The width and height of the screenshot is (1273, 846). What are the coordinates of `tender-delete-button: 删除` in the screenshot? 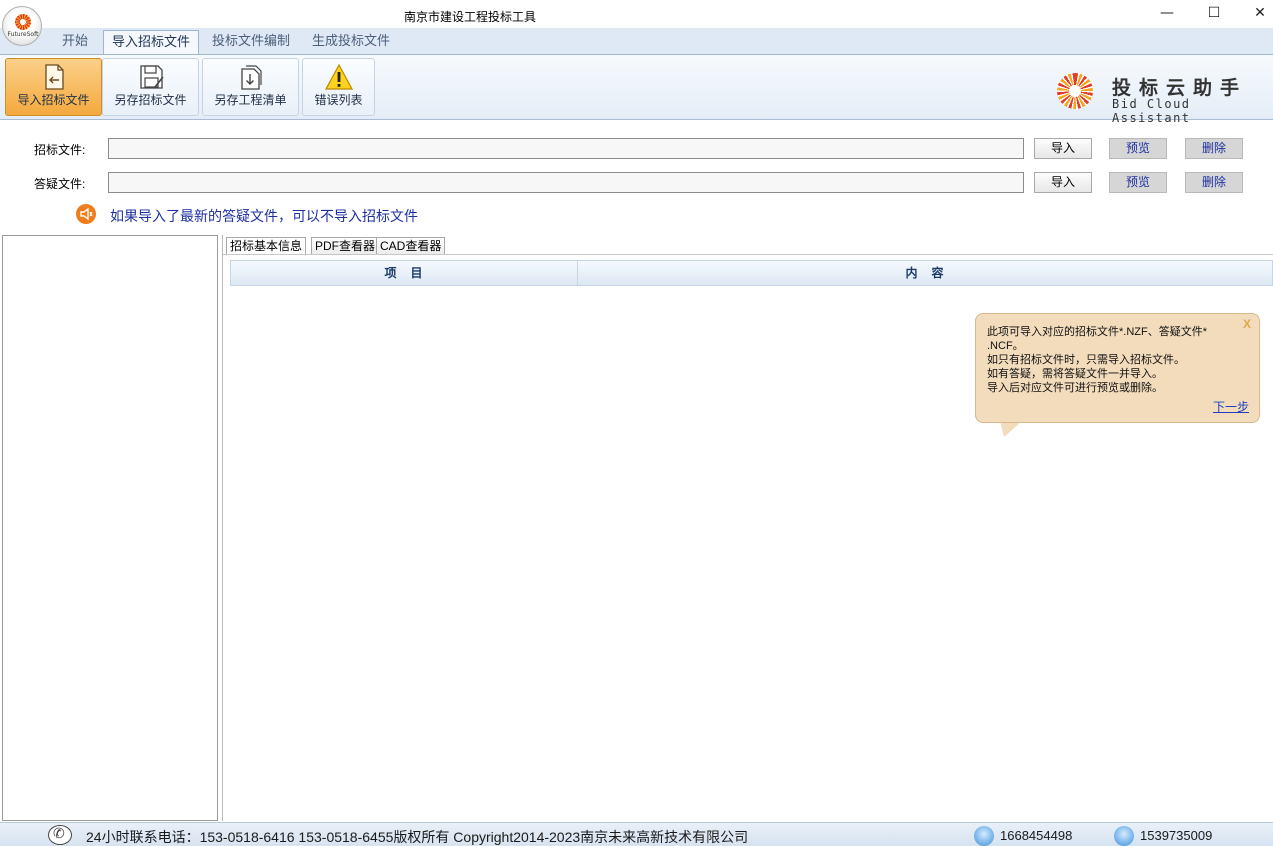 It's located at (1214, 148).